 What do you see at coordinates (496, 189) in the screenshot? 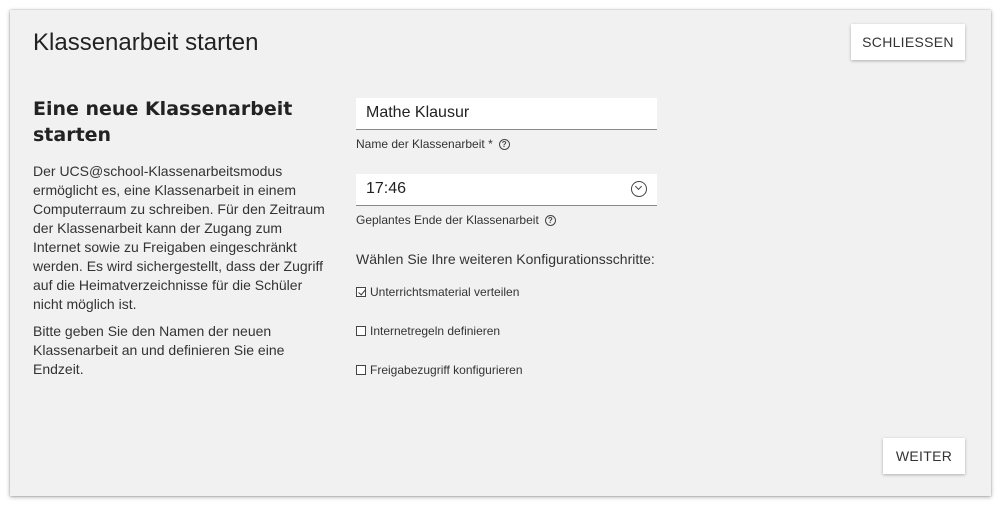
I see `end-time-input` at bounding box center [496, 189].